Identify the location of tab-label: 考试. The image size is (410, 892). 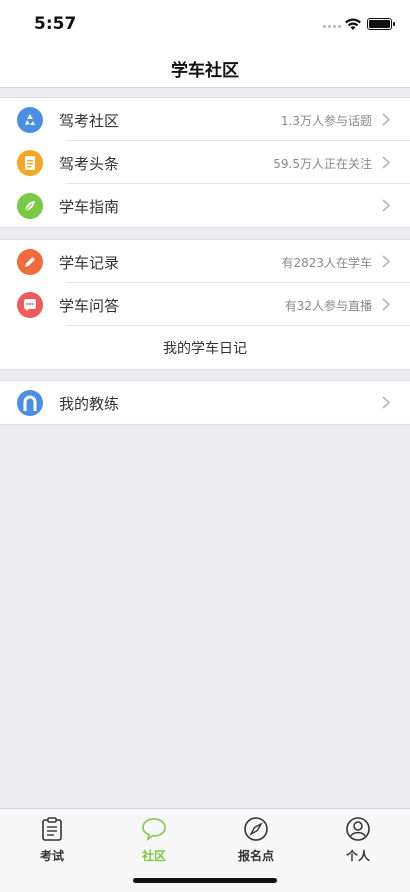
(51, 856).